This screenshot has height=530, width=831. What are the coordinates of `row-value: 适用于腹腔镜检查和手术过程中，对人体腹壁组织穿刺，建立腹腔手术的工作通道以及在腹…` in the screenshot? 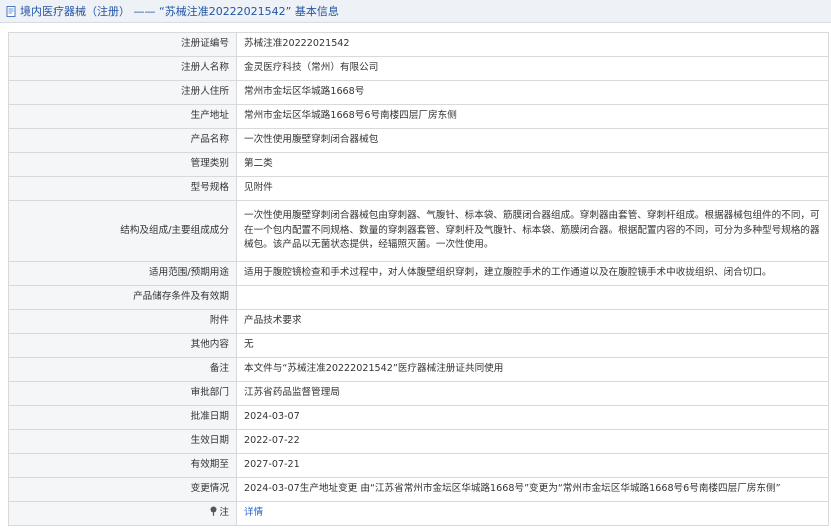 It's located at (532, 273).